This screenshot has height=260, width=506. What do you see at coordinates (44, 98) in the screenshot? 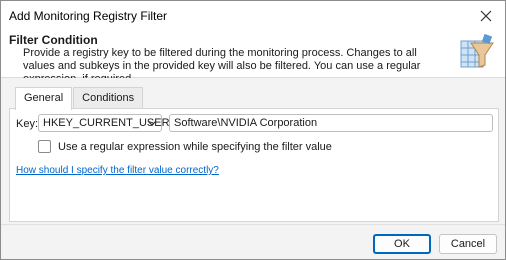
I see `tab-general: General` at bounding box center [44, 98].